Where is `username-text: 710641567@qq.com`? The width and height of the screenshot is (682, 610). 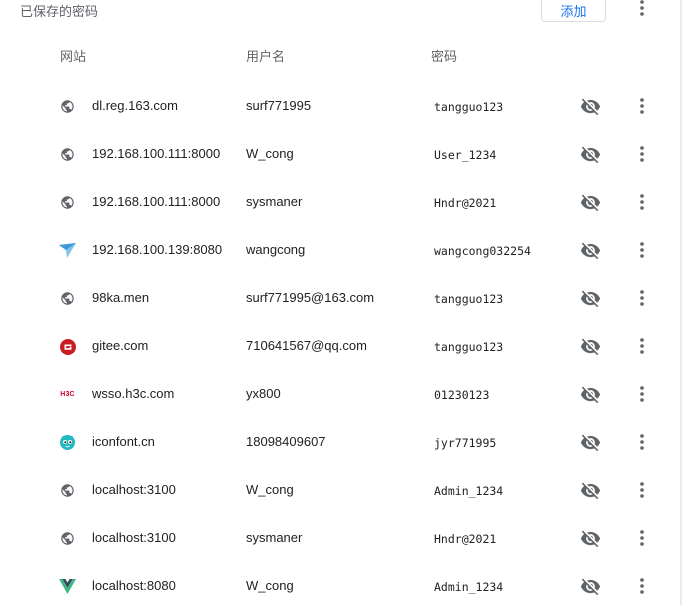 username-text: 710641567@qq.com is located at coordinates (306, 345).